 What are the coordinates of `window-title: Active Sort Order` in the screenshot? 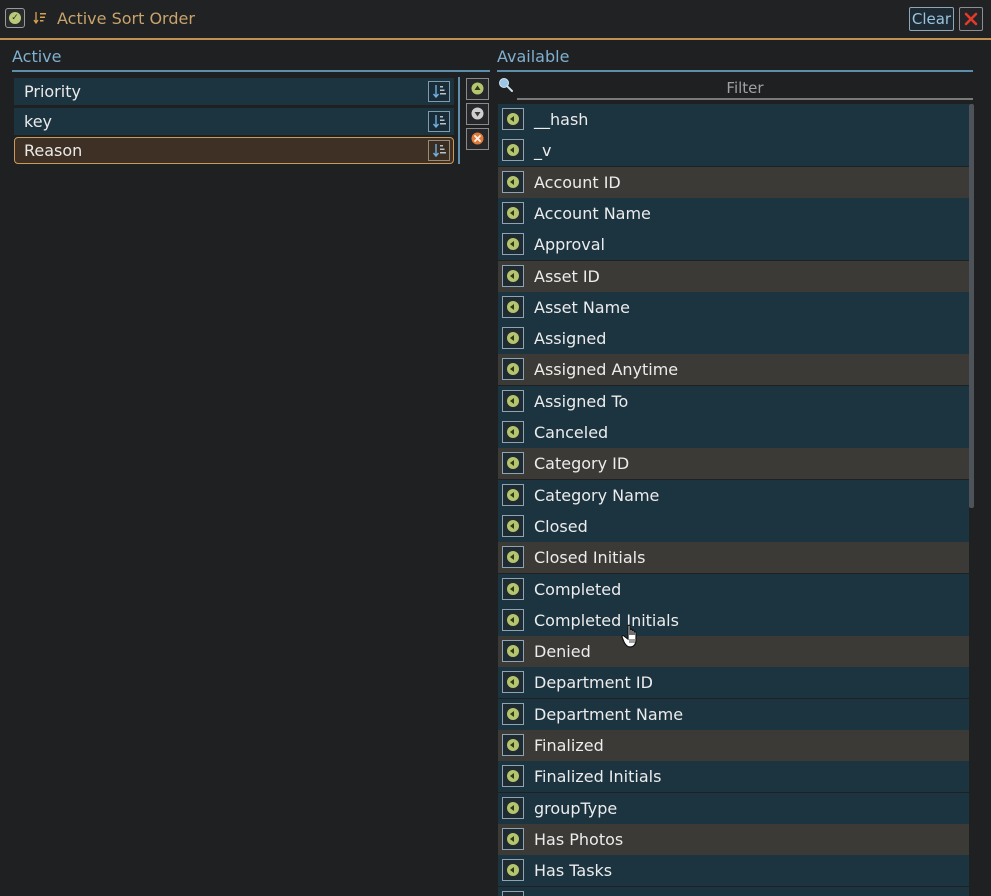 It's located at (126, 18).